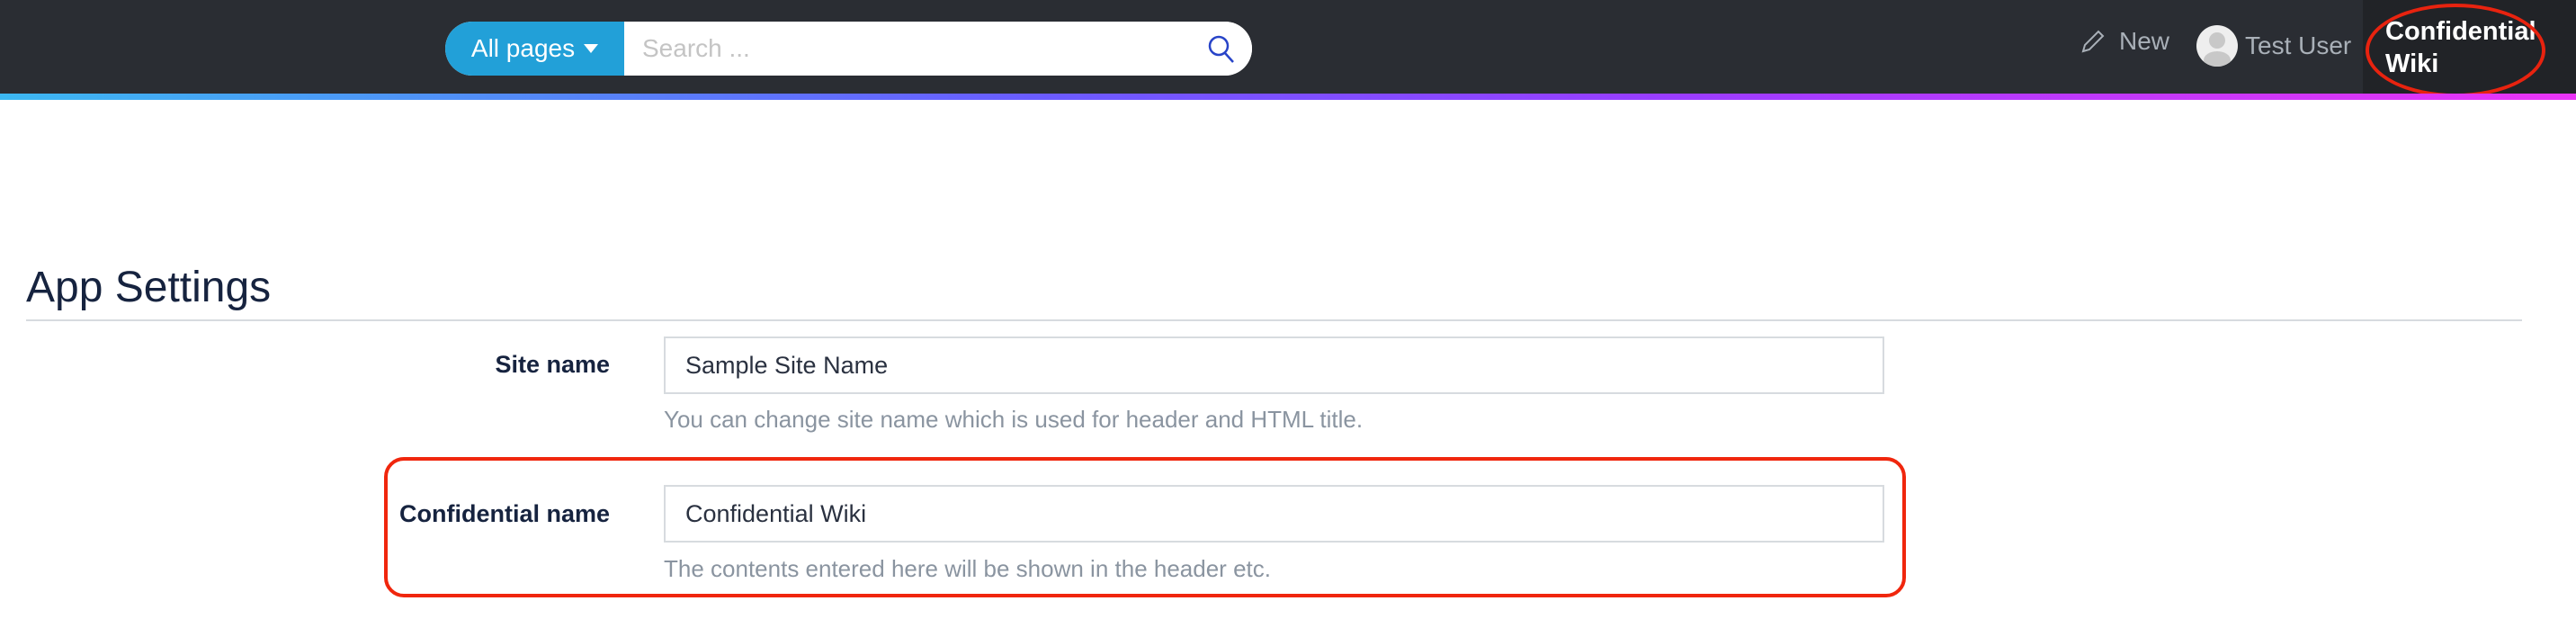  I want to click on pencil-icon, so click(2093, 41).